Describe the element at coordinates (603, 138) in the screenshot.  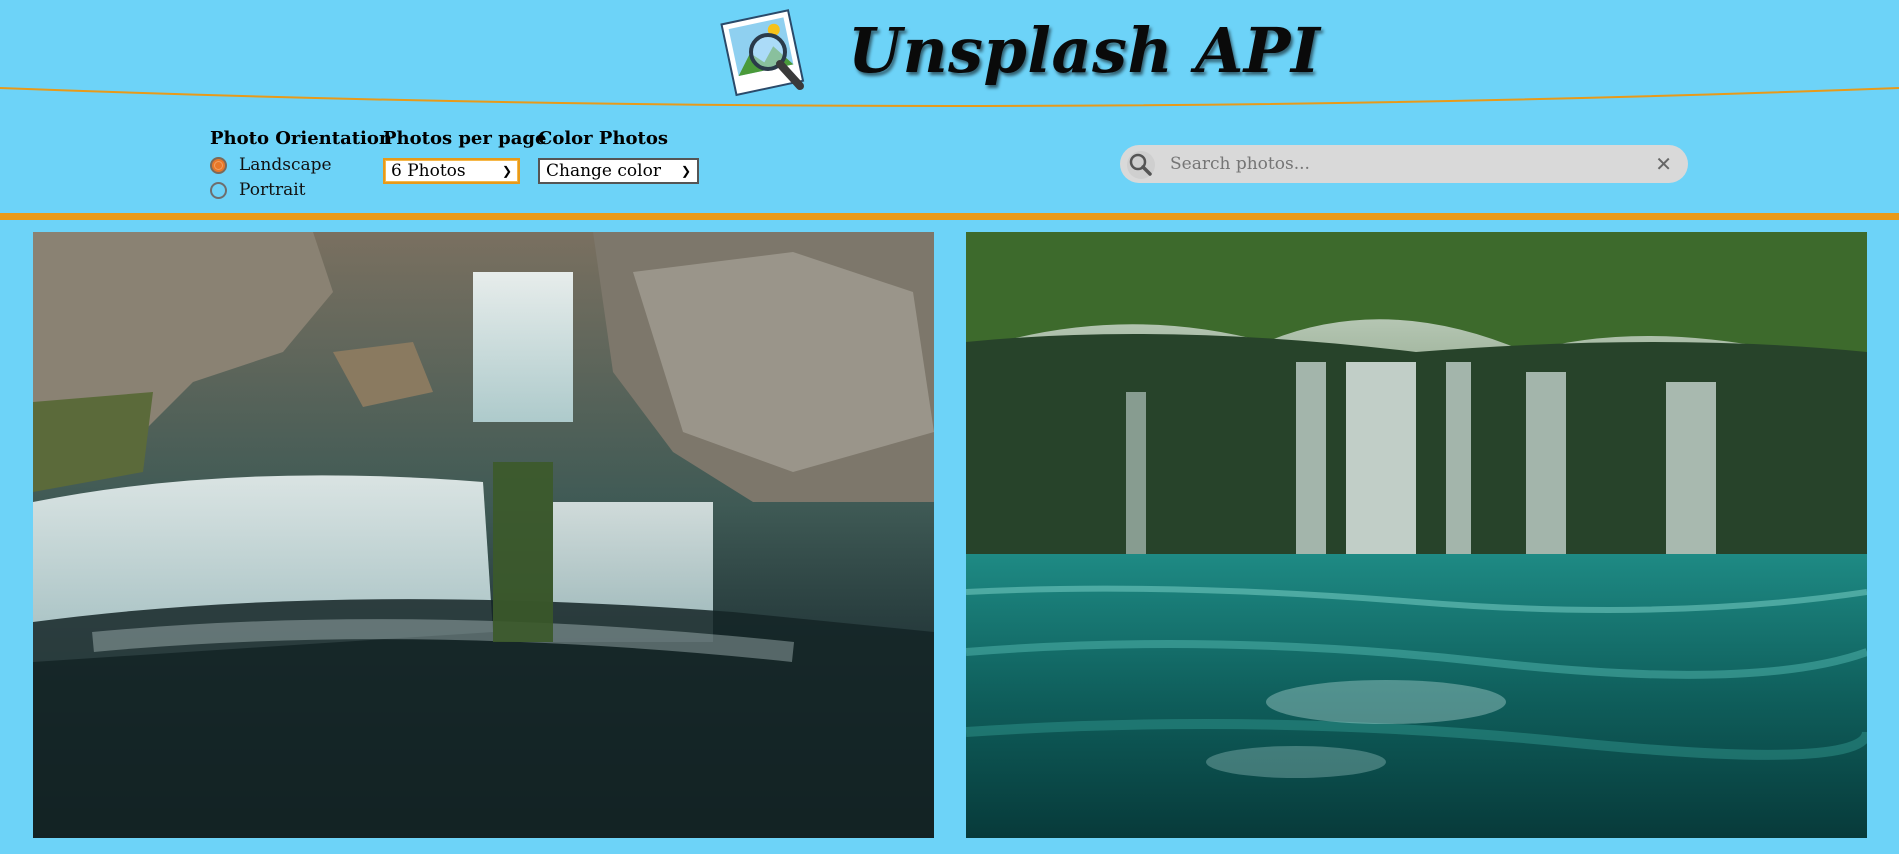
I see `color-photos-label: Color Photos` at that location.